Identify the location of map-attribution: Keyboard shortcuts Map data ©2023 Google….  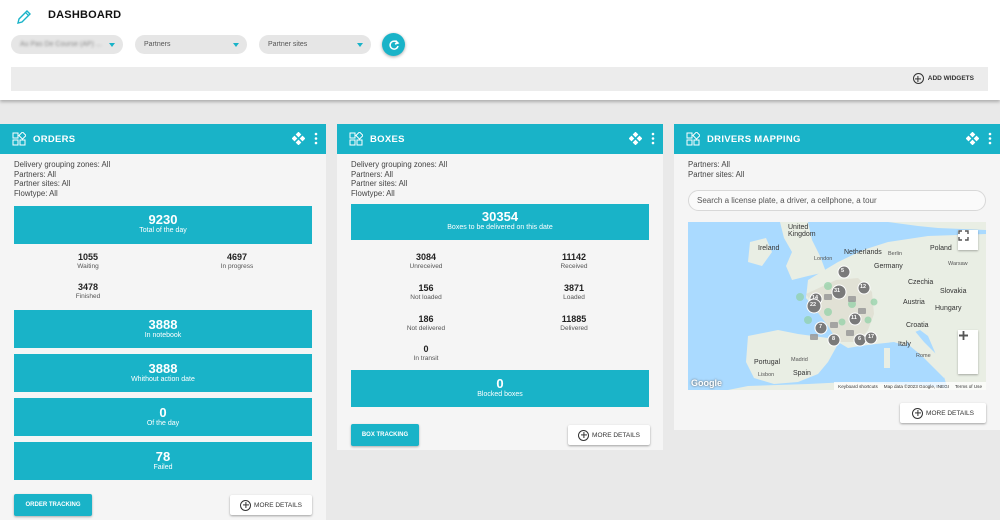
(910, 386).